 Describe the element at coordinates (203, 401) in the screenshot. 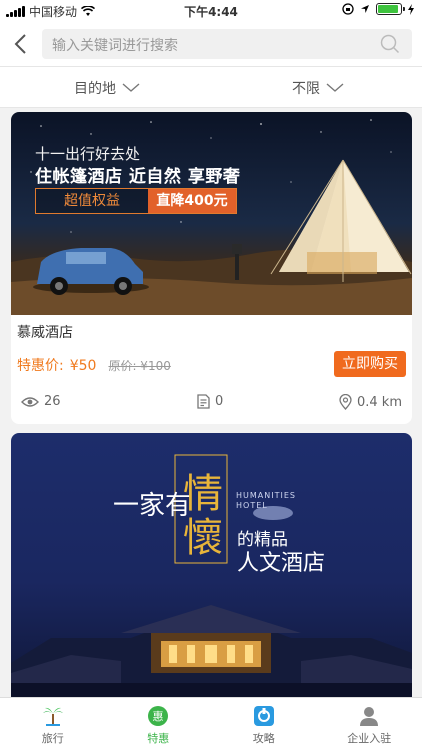

I see `document-icon` at that location.